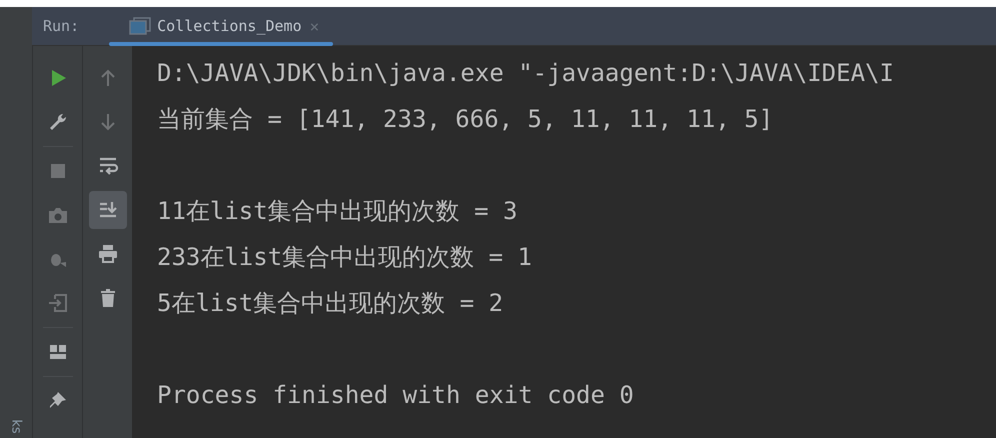 Image resolution: width=996 pixels, height=438 pixels. I want to click on window-icon, so click(140, 26).